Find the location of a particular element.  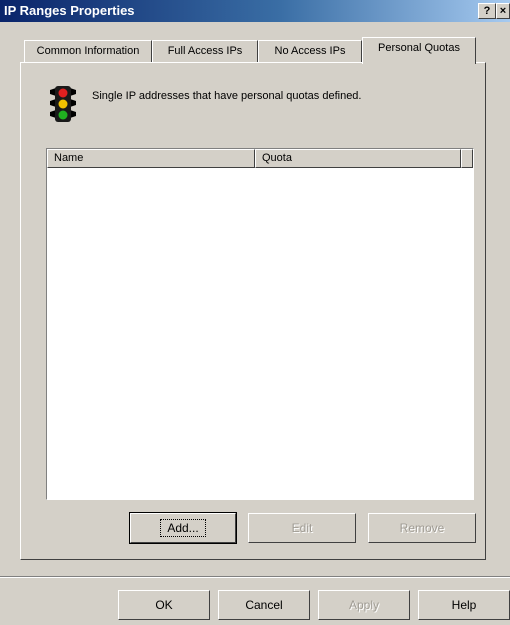

cancel-button: Cancel is located at coordinates (264, 605).